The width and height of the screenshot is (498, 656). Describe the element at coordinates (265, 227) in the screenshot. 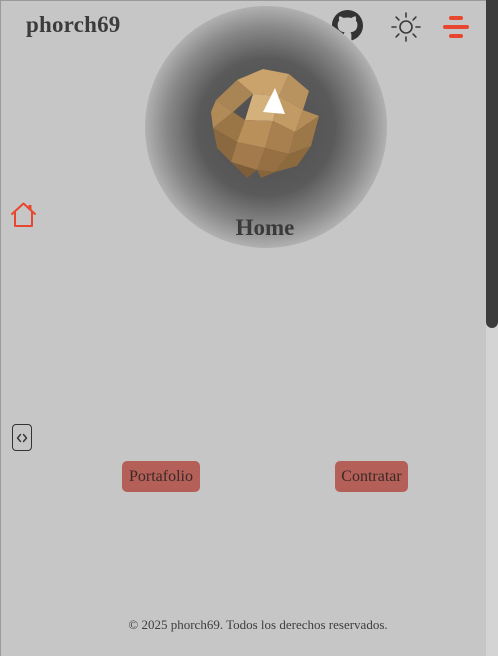

I see `page-title: Home` at that location.